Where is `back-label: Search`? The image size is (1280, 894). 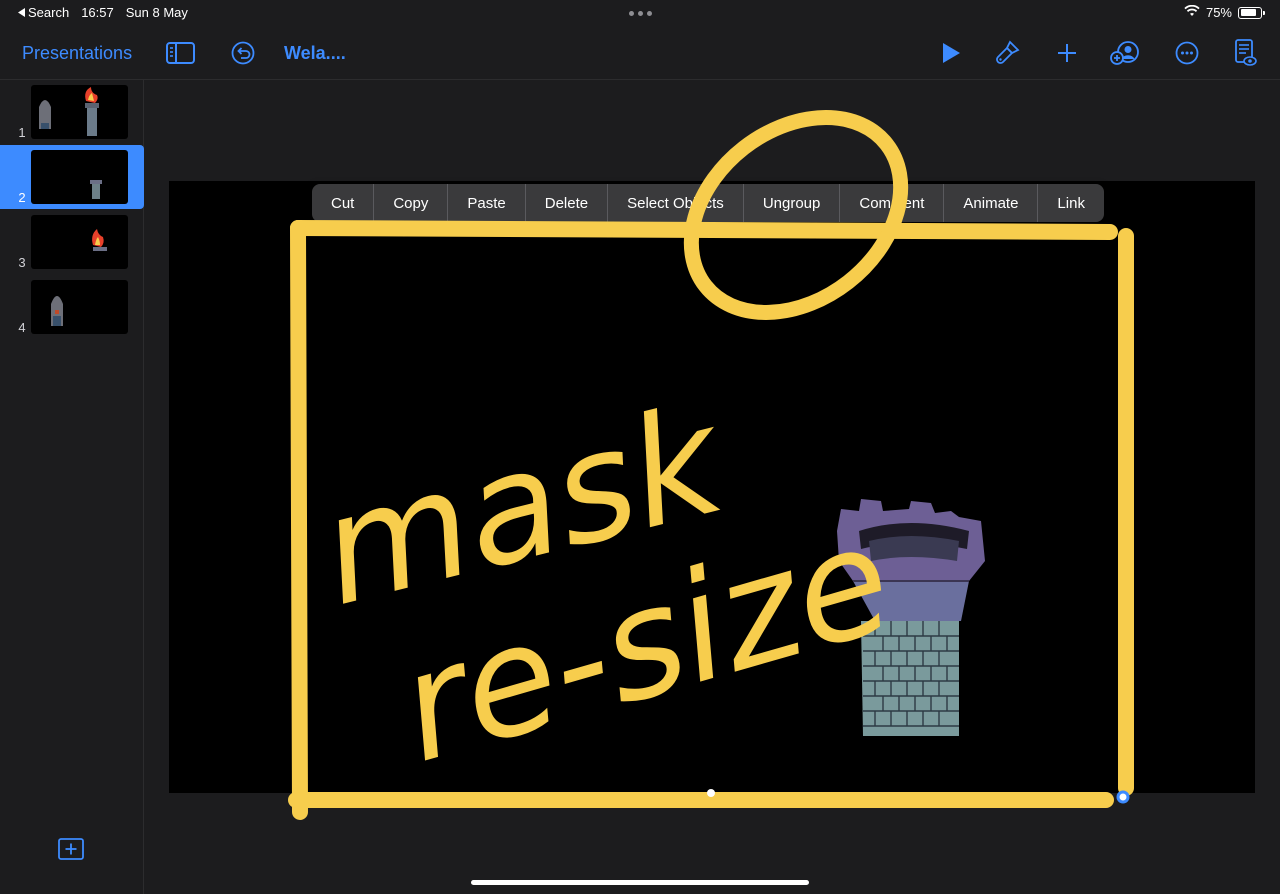 back-label: Search is located at coordinates (49, 12).